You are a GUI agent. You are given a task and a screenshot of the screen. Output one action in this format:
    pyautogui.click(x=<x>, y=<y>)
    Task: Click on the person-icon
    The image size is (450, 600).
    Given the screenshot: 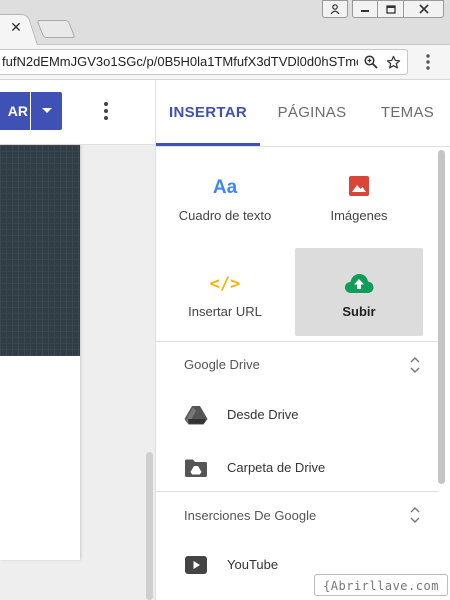 What is the action you would take?
    pyautogui.click(x=335, y=9)
    